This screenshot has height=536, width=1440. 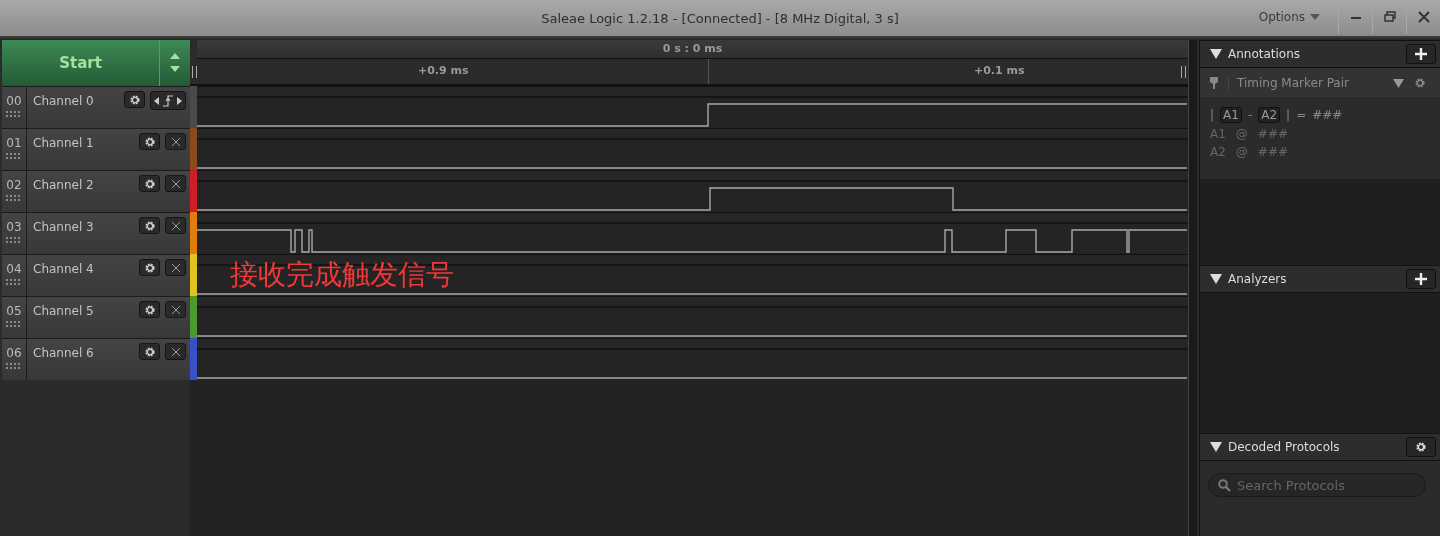 I want to click on channel-name: Channel 3, so click(x=83, y=233).